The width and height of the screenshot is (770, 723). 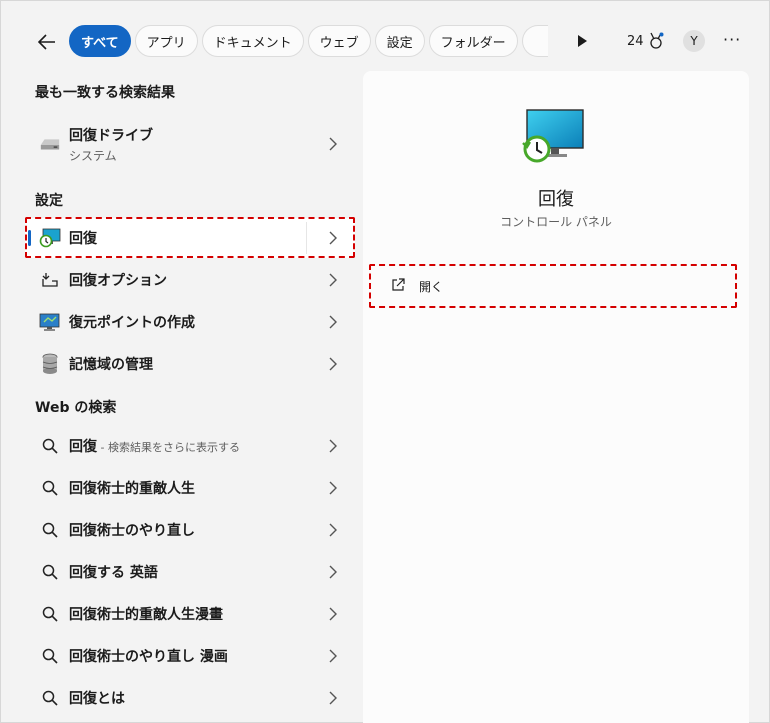 I want to click on web-item: 回復術士のやり直し, so click(x=190, y=530).